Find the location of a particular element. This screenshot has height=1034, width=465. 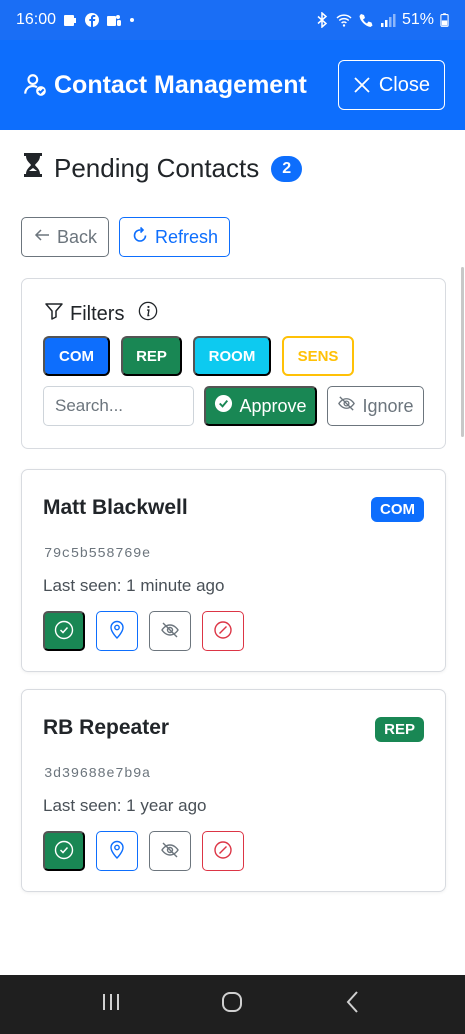

app-header: Contact Management Close is located at coordinates (232, 85).